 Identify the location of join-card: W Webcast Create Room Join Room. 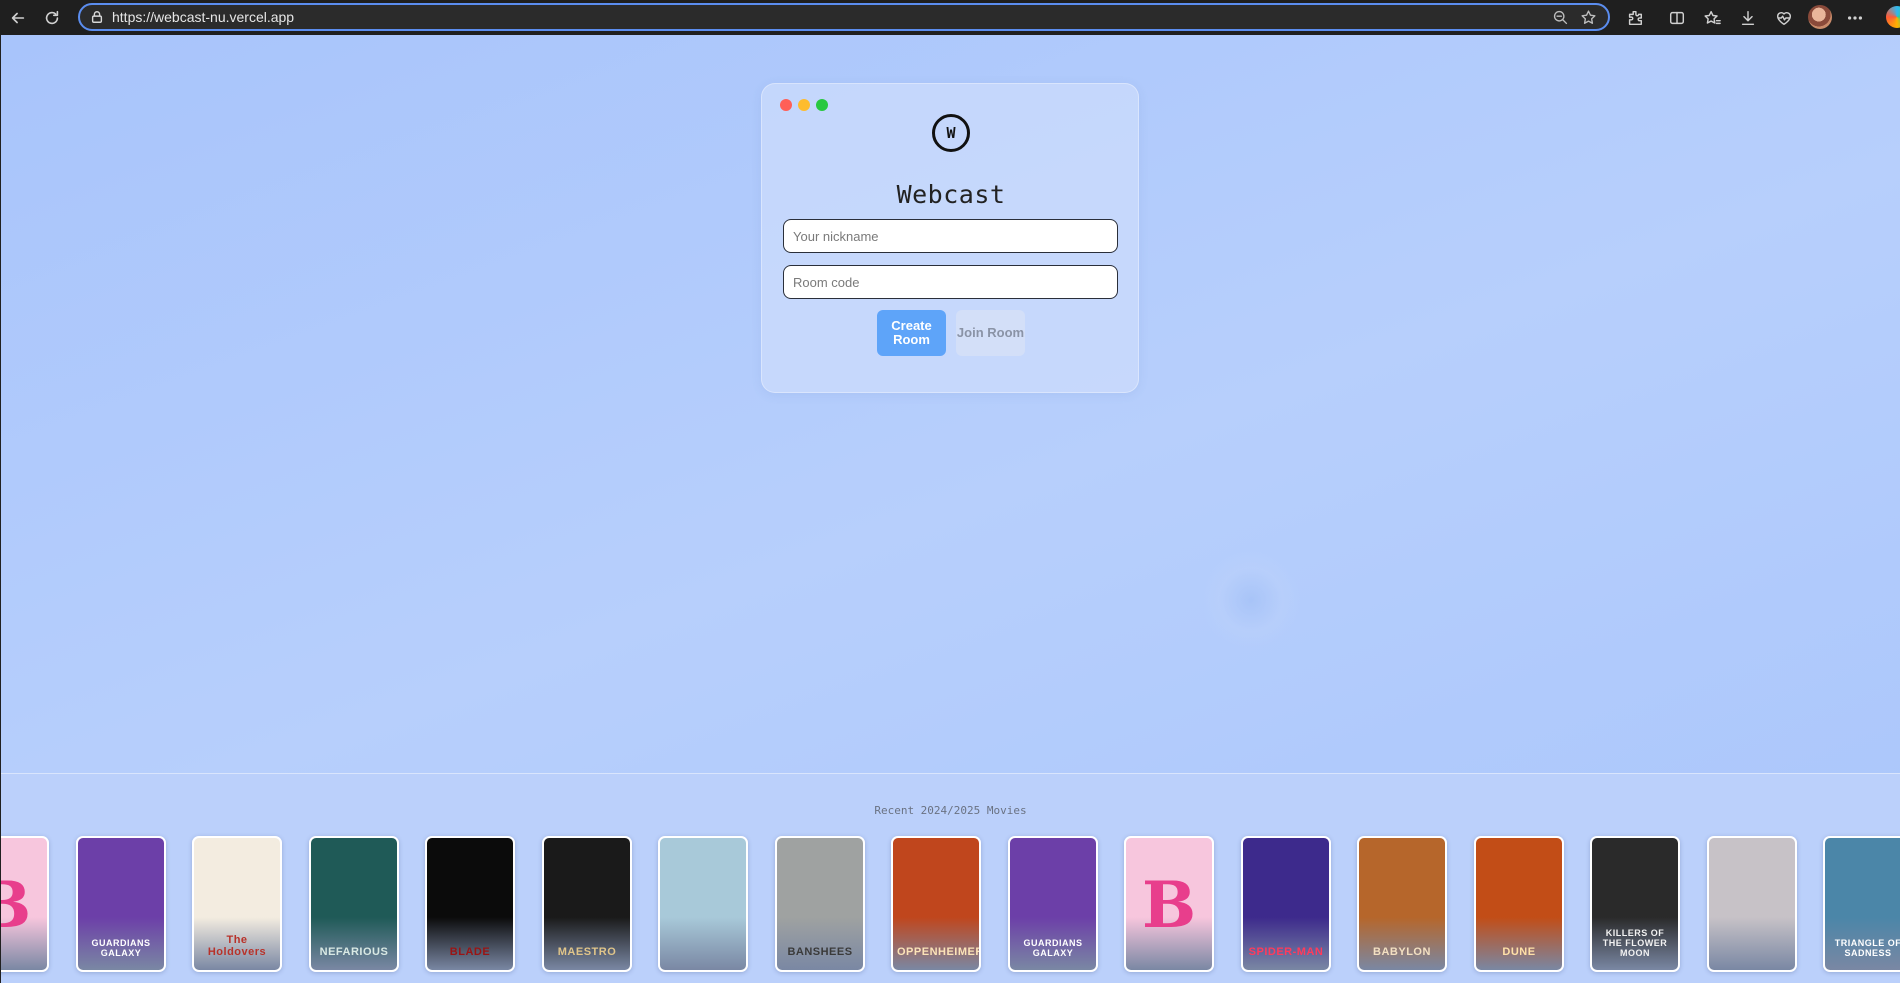
(950, 238).